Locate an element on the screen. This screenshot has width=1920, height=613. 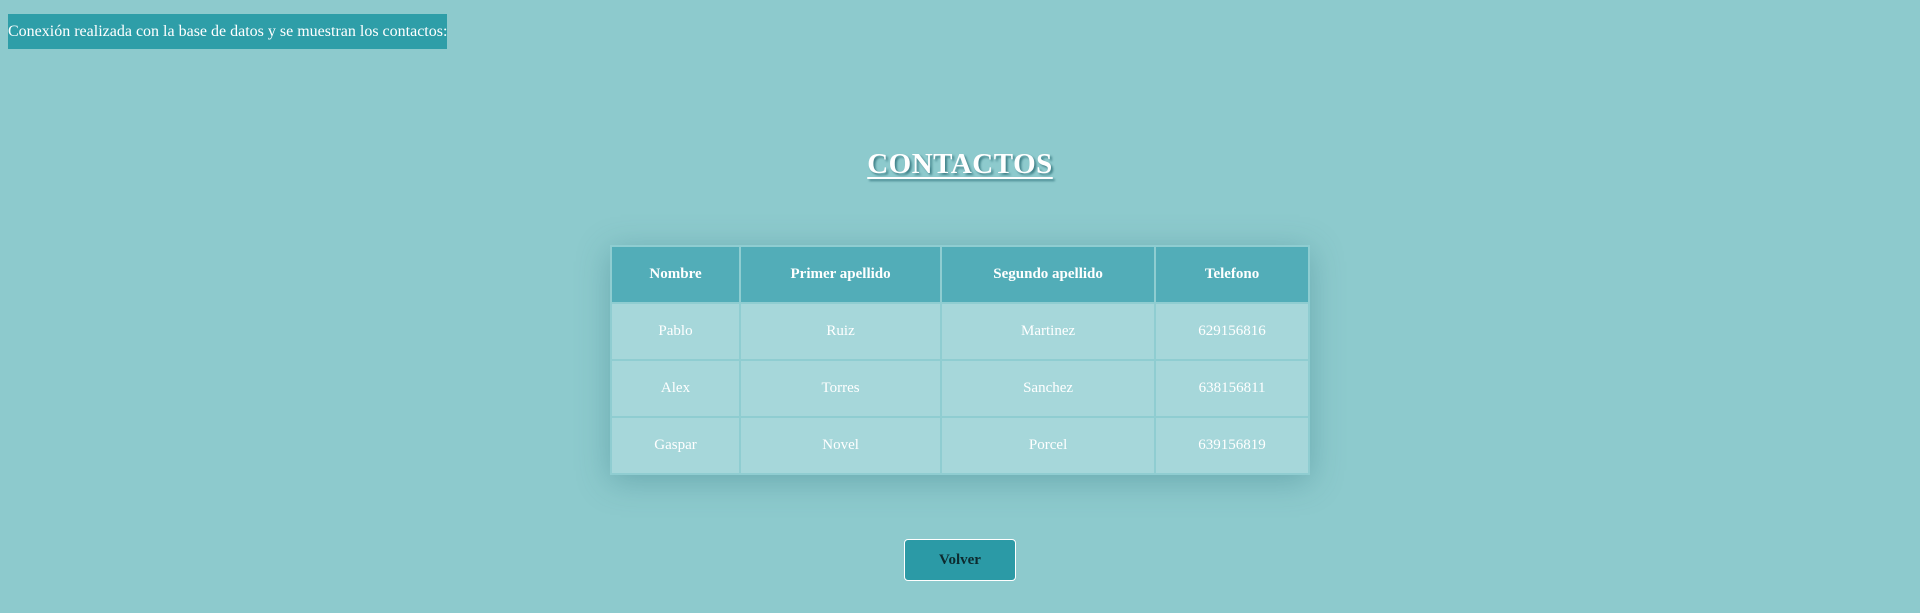
table-row: Gaspar Novel Porcel 639156819 is located at coordinates (959, 445).